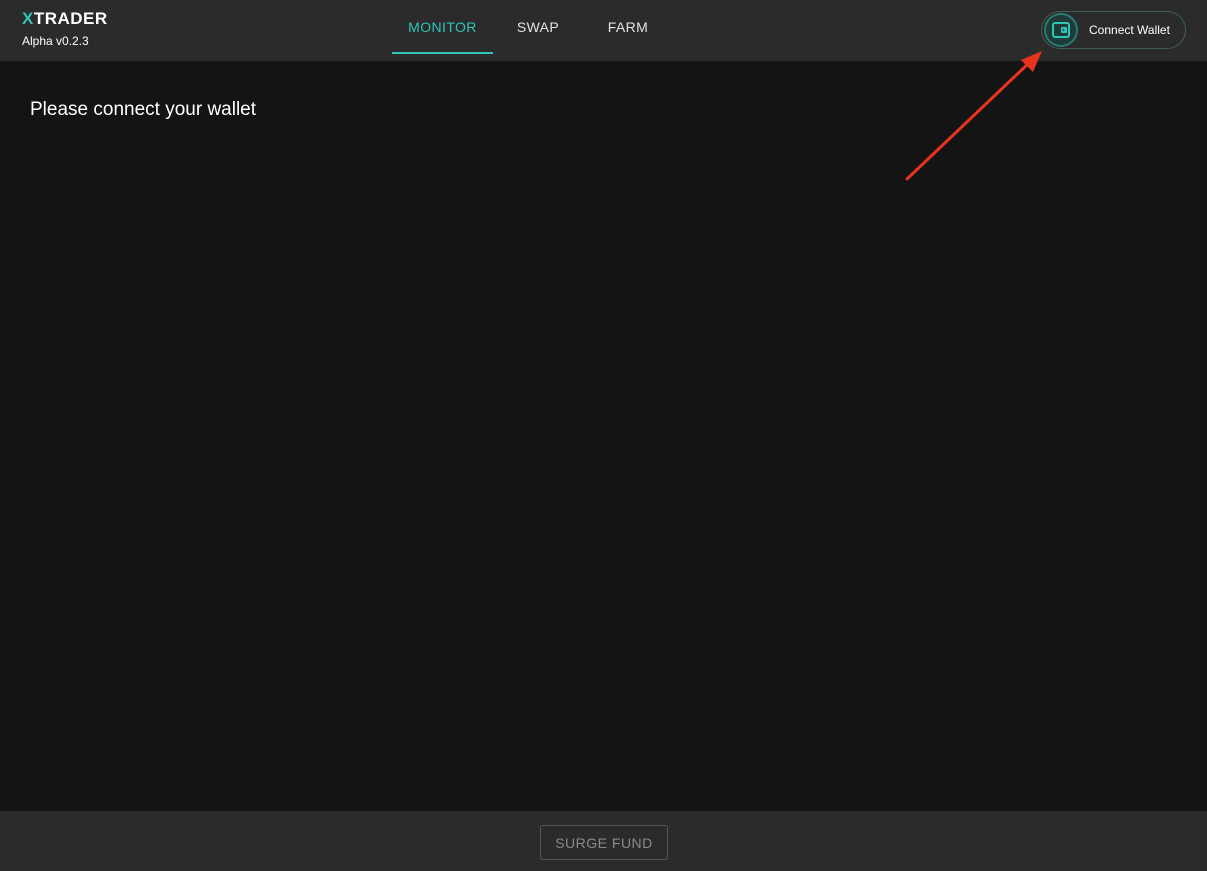 This screenshot has width=1207, height=871. I want to click on brand: X TRADER Alpha v0.2.3, so click(65, 28).